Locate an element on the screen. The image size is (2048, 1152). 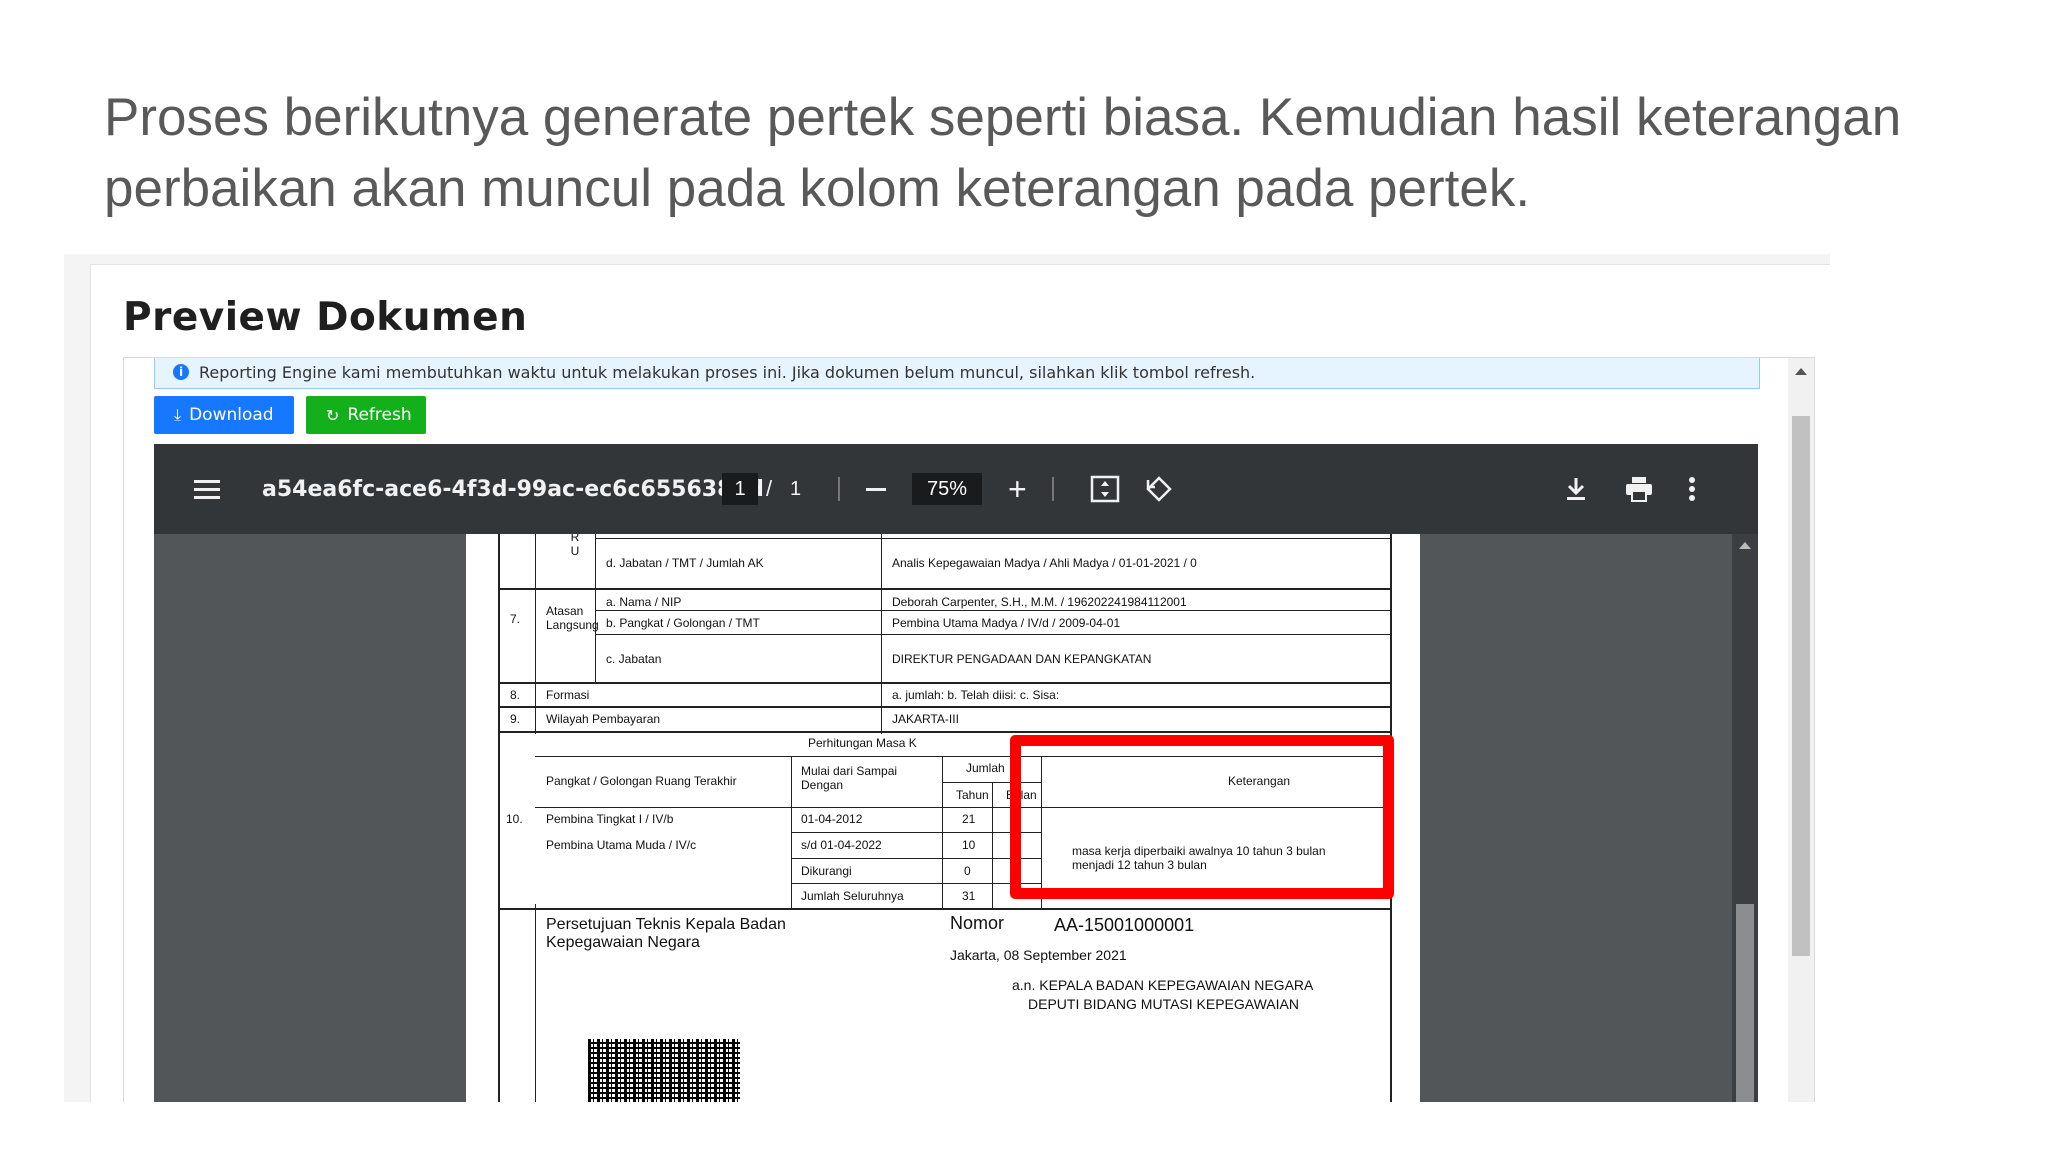
page-total: 1 is located at coordinates (796, 488).